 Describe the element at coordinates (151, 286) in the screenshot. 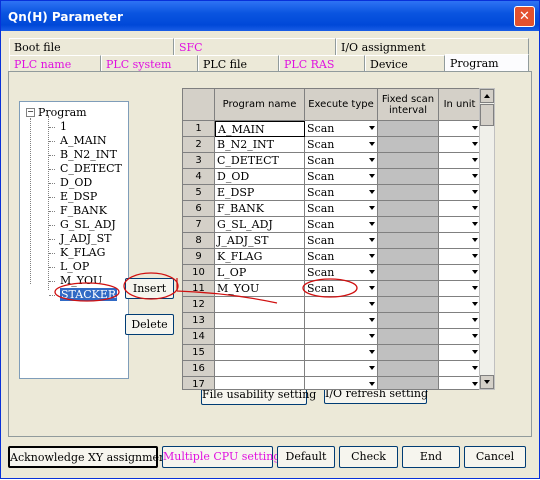

I see `annotation-circle-insert` at that location.